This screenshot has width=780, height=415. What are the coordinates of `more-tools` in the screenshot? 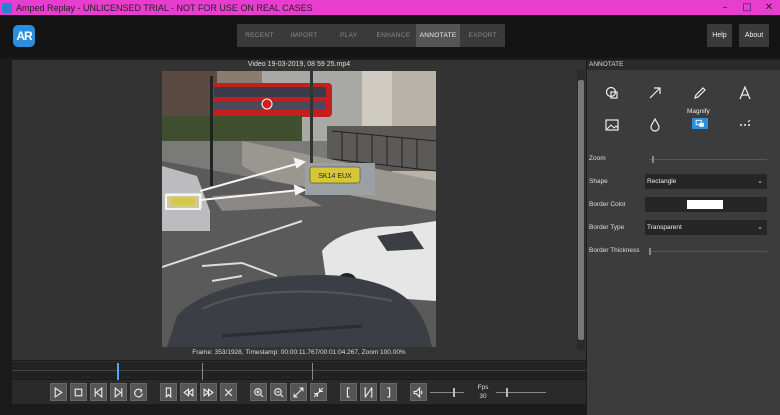 It's located at (745, 125).